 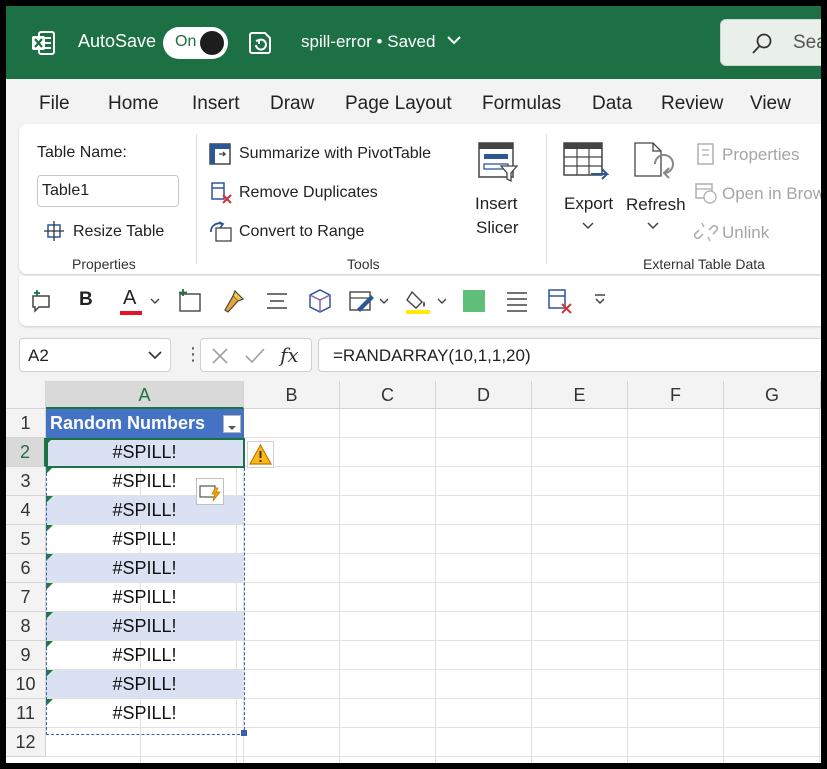 I want to click on row-header-8: 8, so click(x=26, y=626).